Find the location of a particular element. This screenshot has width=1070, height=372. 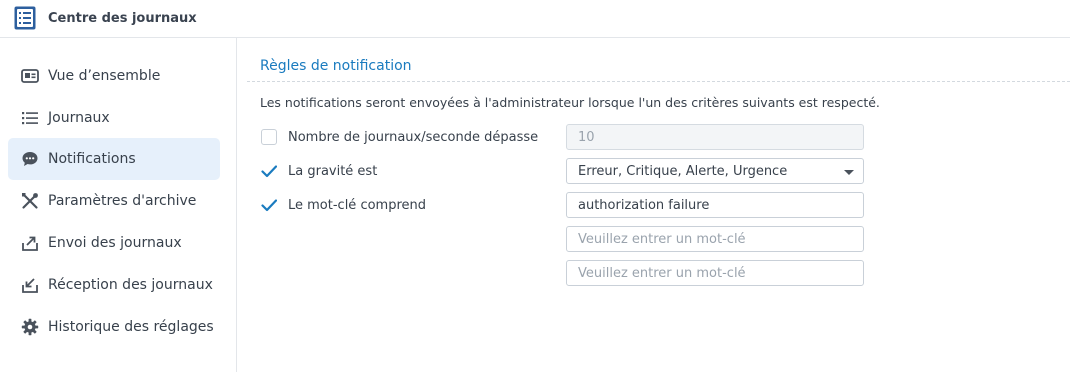

logs-per-second-label: Nombre de journaux/seconde dépasse is located at coordinates (413, 137).